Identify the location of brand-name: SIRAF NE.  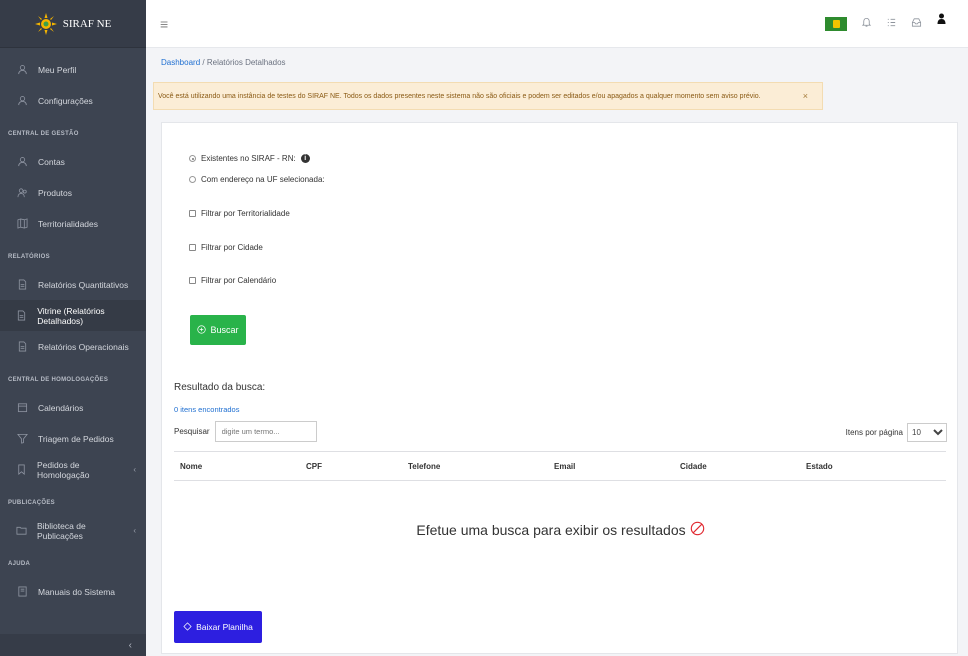
(87, 23).